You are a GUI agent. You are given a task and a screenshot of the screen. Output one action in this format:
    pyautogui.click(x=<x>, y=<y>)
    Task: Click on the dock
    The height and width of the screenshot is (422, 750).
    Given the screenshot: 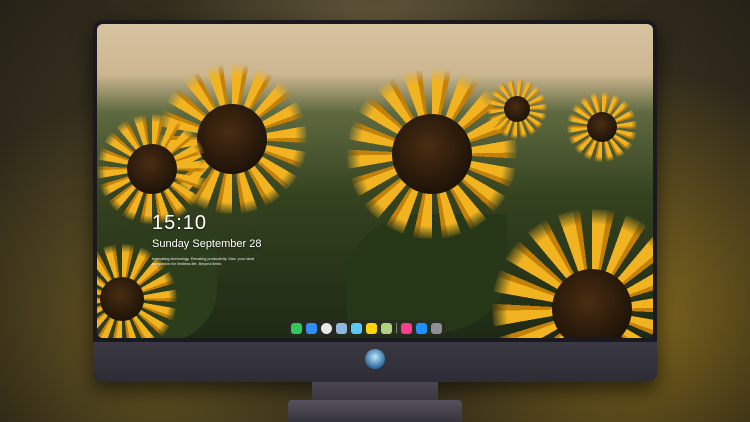 What is the action you would take?
    pyautogui.click(x=366, y=328)
    